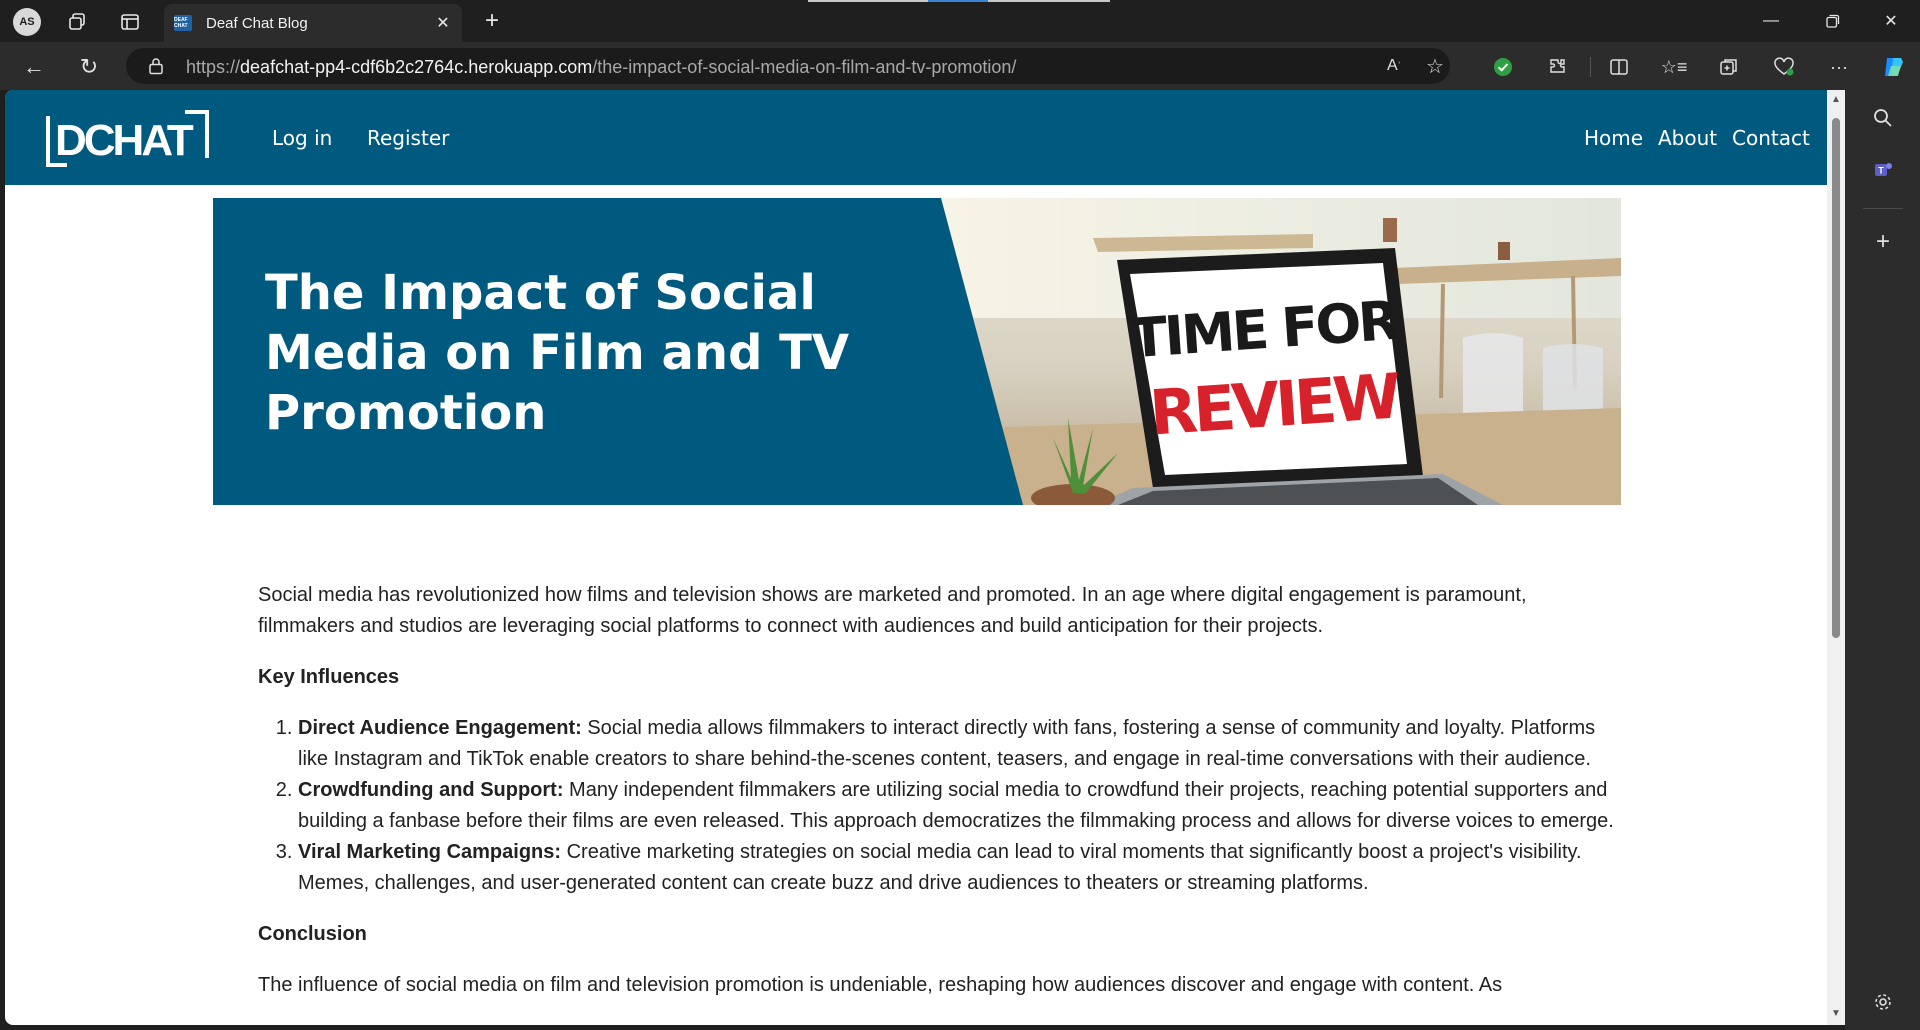 The height and width of the screenshot is (1030, 1920). I want to click on scroll-up-icon: ▲, so click(1836, 99).